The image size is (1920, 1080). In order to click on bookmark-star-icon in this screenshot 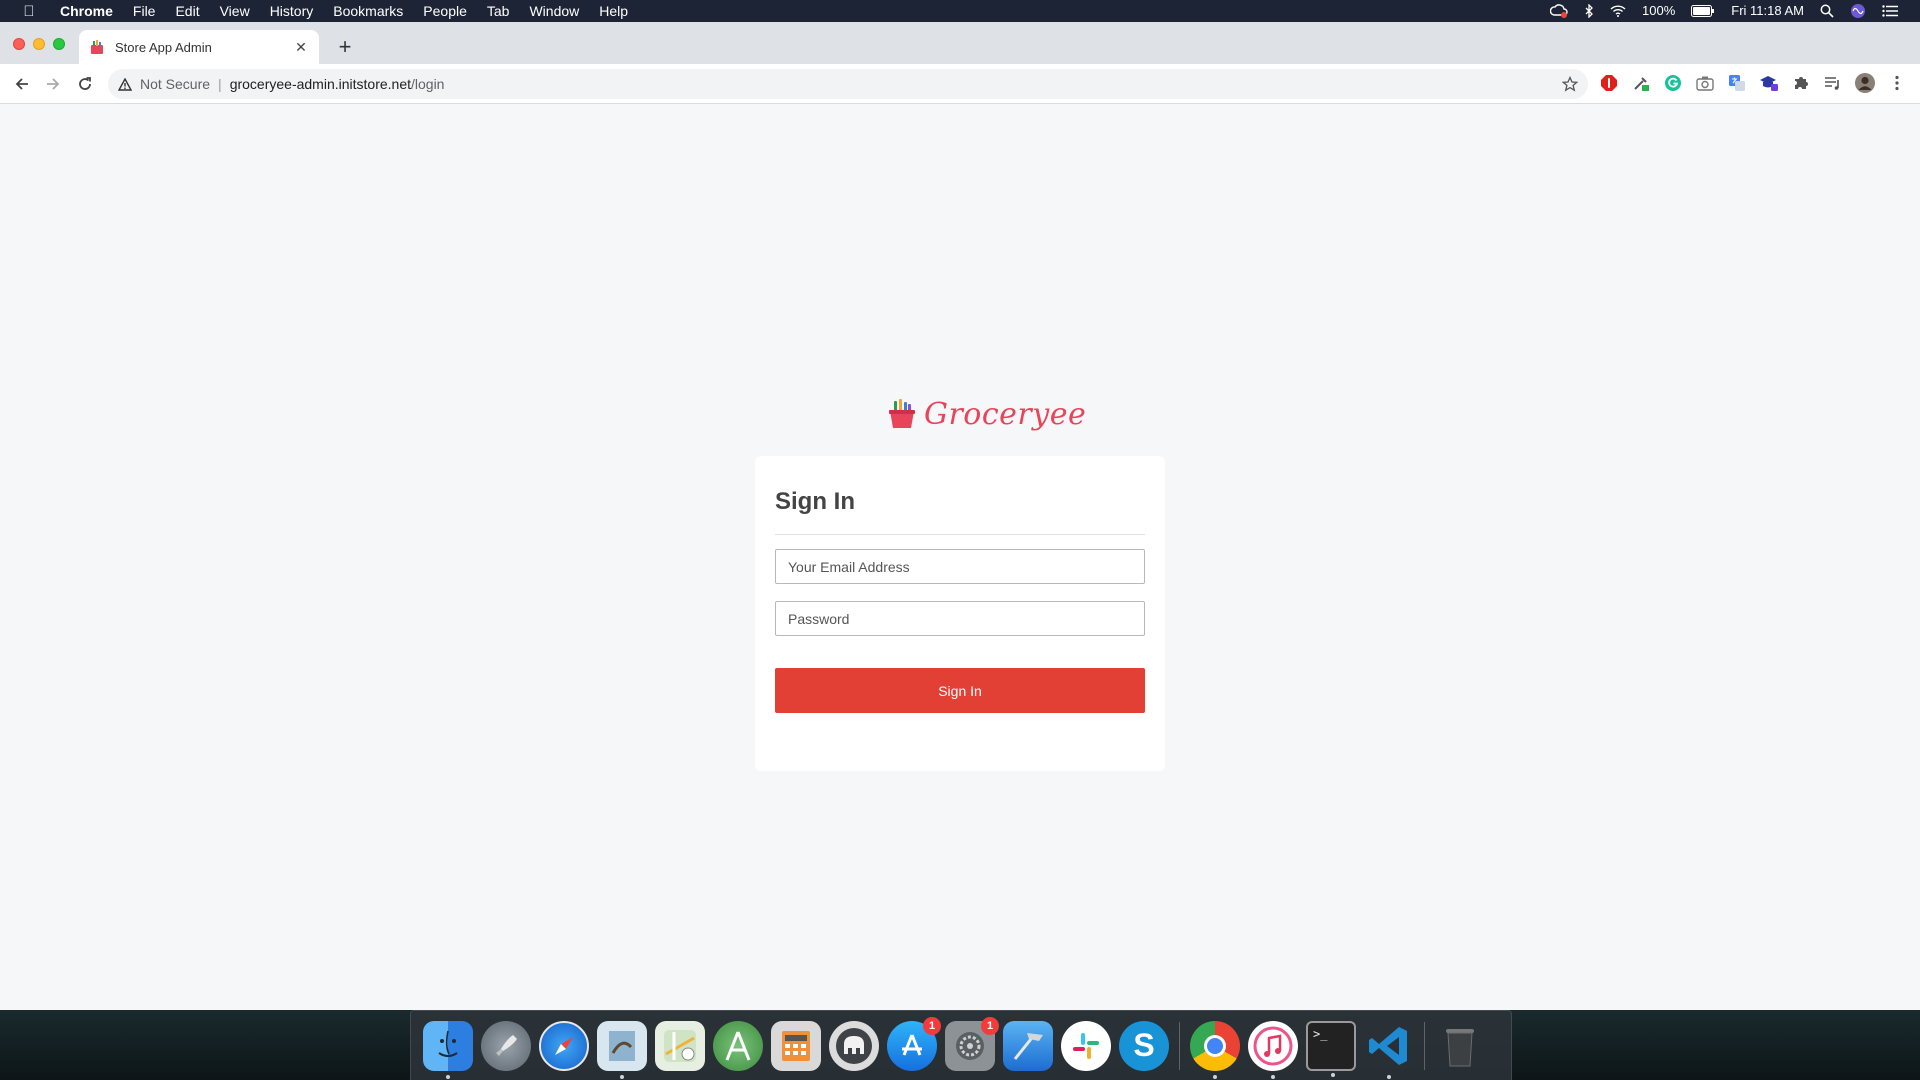, I will do `click(1570, 84)`.